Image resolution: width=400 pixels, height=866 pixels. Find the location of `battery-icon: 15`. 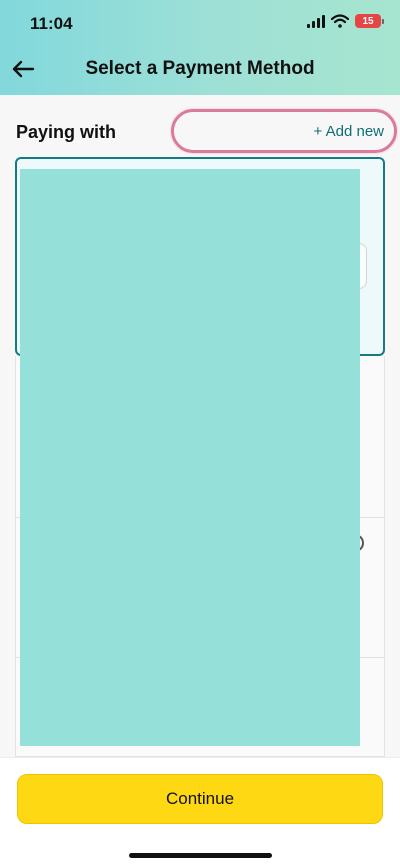

battery-icon: 15 is located at coordinates (369, 21).